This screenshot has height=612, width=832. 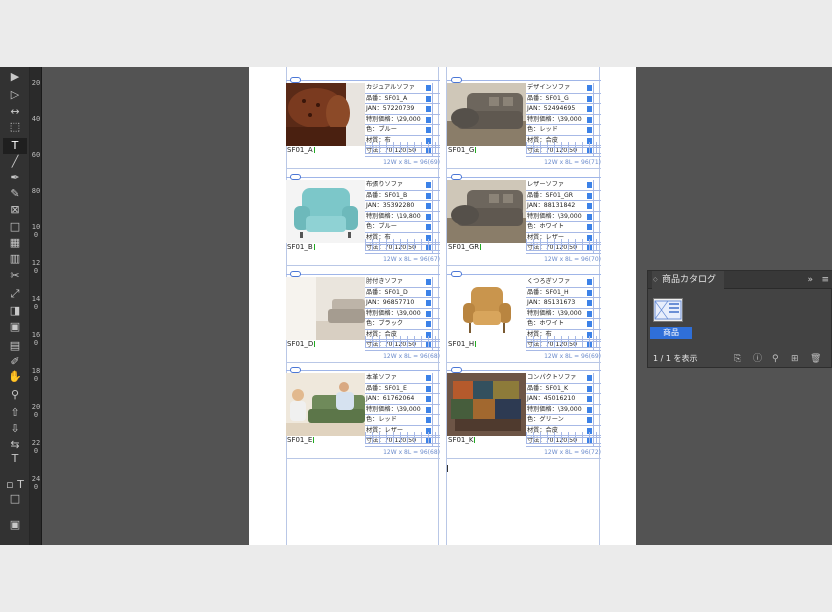 I want to click on add-item-icon: ⊞, so click(x=795, y=359).